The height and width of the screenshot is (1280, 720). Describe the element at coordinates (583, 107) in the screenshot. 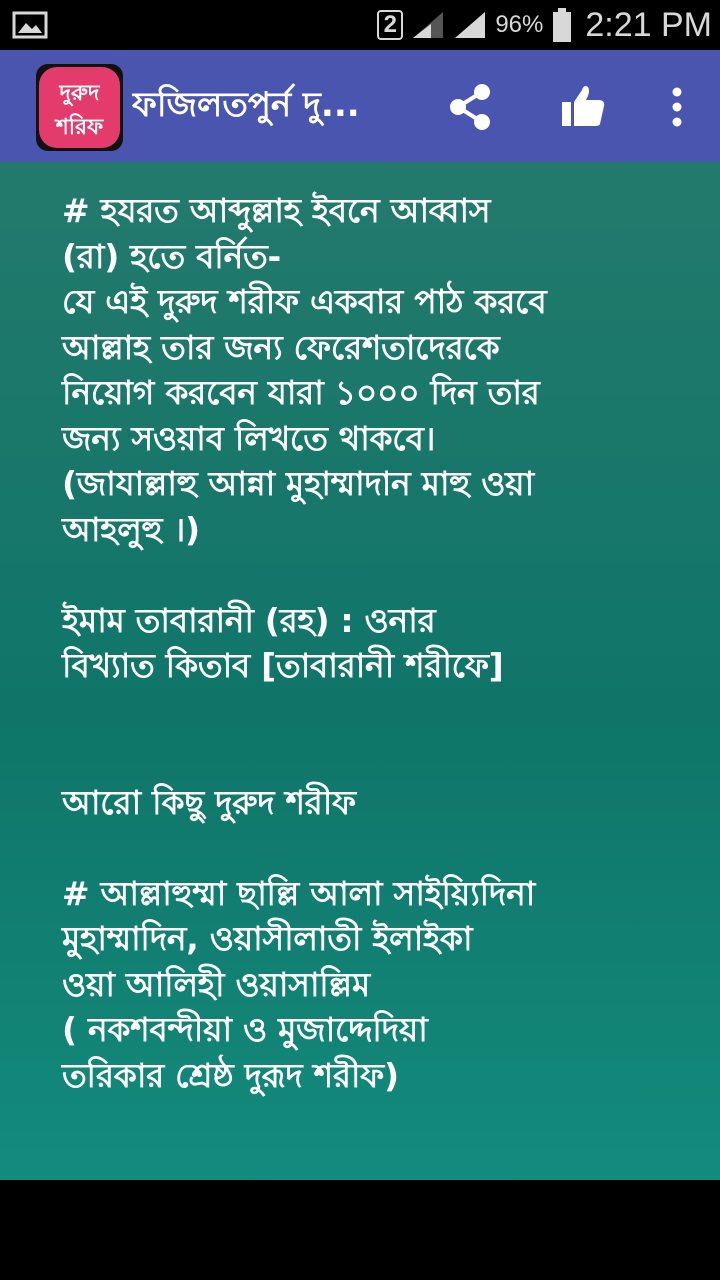

I see `thumbs-up-icon` at that location.